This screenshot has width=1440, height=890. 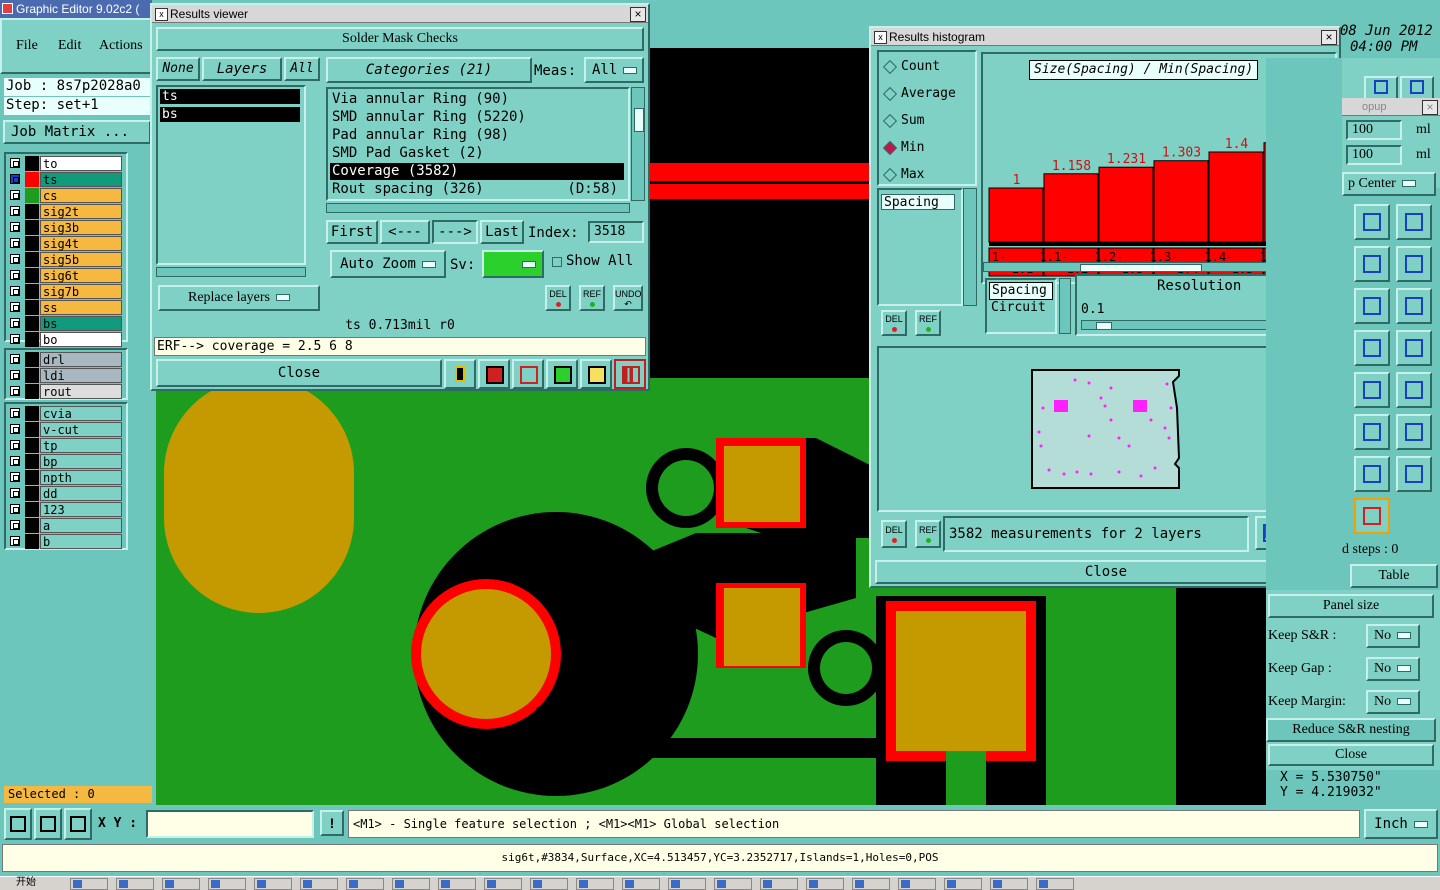 What do you see at coordinates (1414, 348) in the screenshot?
I see `array-2-button` at bounding box center [1414, 348].